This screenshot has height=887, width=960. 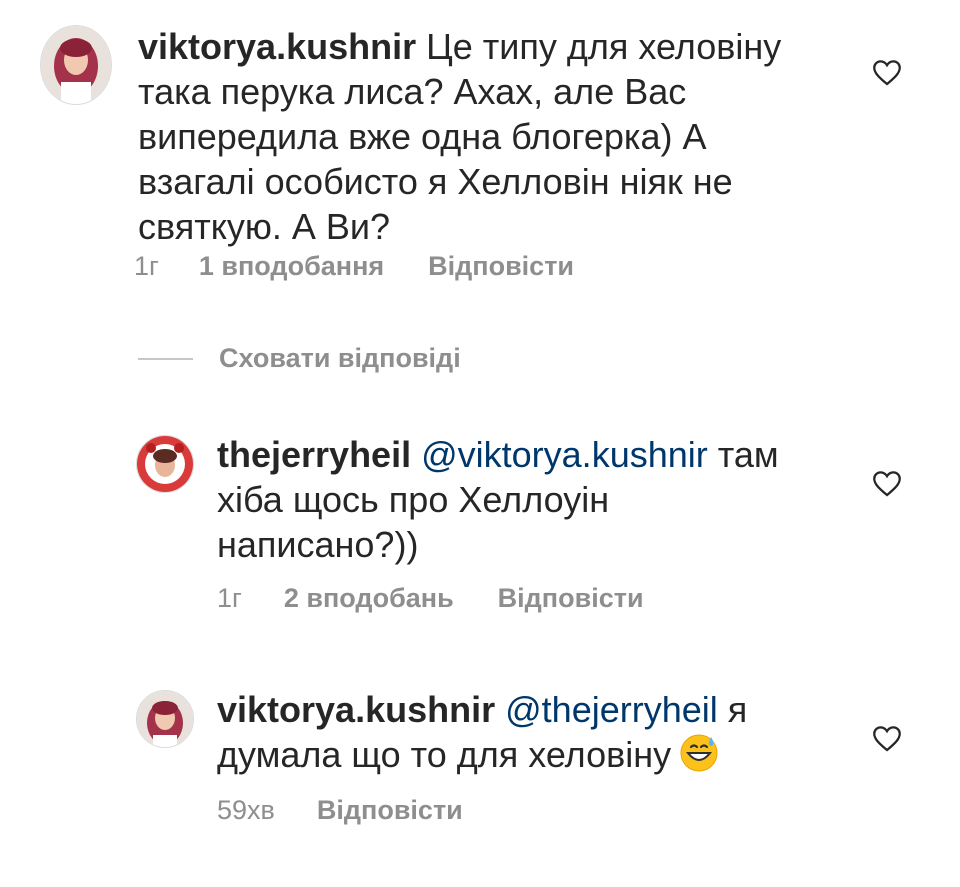 I want to click on comment-meta: 1г 2 вподобань Відповісти, so click(x=430, y=598).